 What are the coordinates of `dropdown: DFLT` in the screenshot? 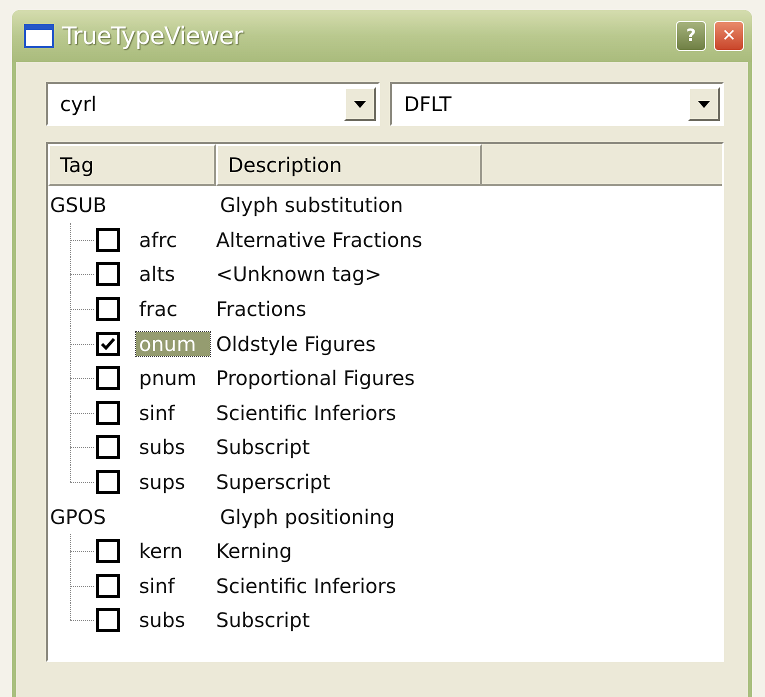 It's located at (557, 104).